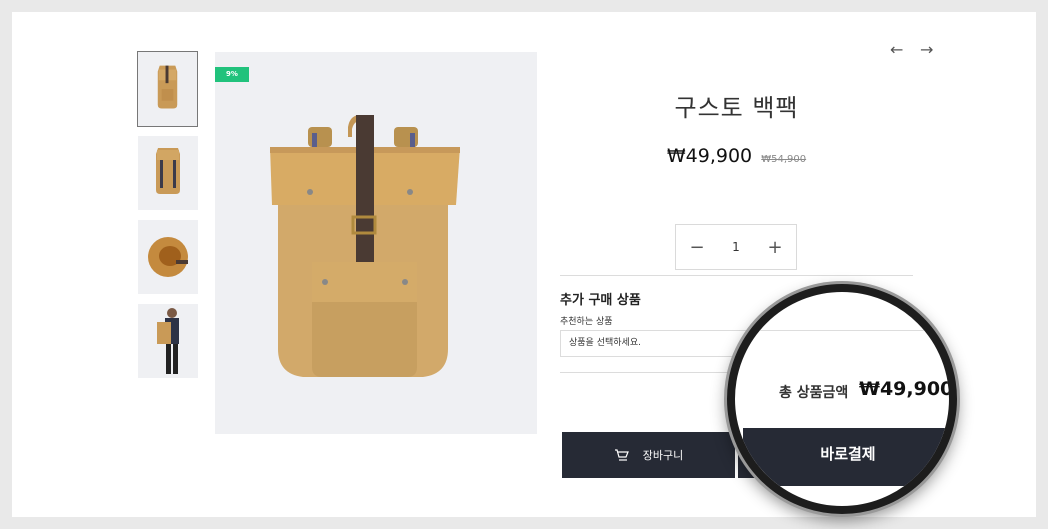 This screenshot has width=1048, height=529. What do you see at coordinates (846, 457) in the screenshot?
I see `buy-now-button: 바로결제` at bounding box center [846, 457].